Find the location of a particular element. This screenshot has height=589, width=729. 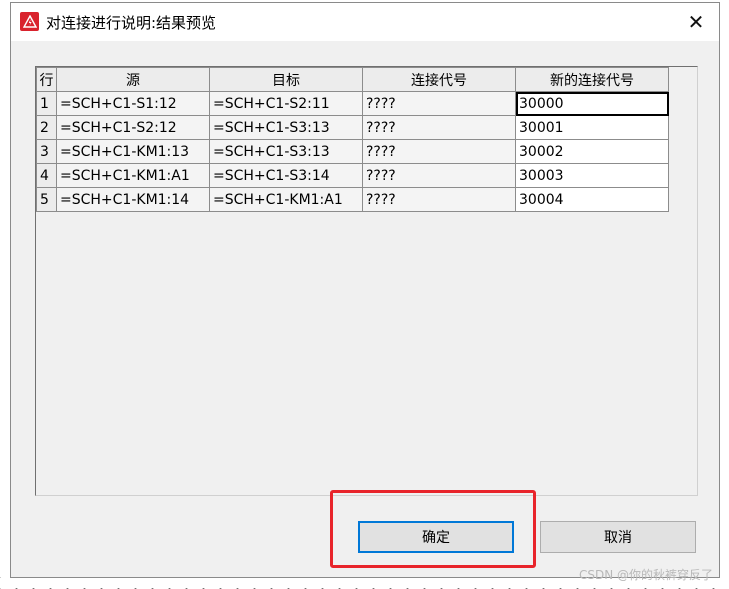

source-cell: =SCH+C1-KM1:14 is located at coordinates (133, 199).